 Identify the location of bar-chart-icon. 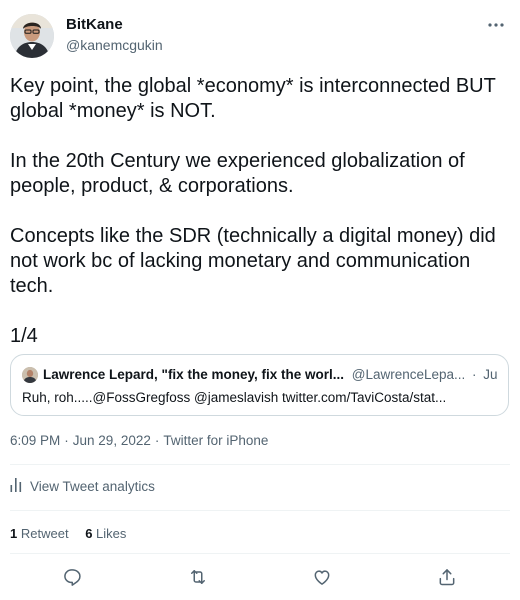
(20, 486).